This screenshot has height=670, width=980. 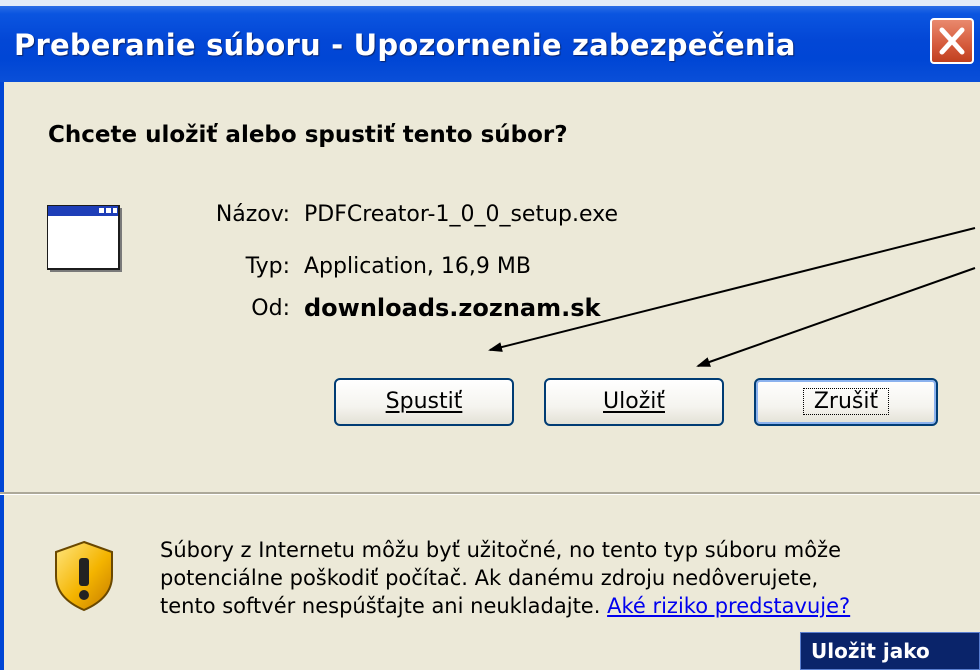 I want to click on window-border, so click(x=2, y=376).